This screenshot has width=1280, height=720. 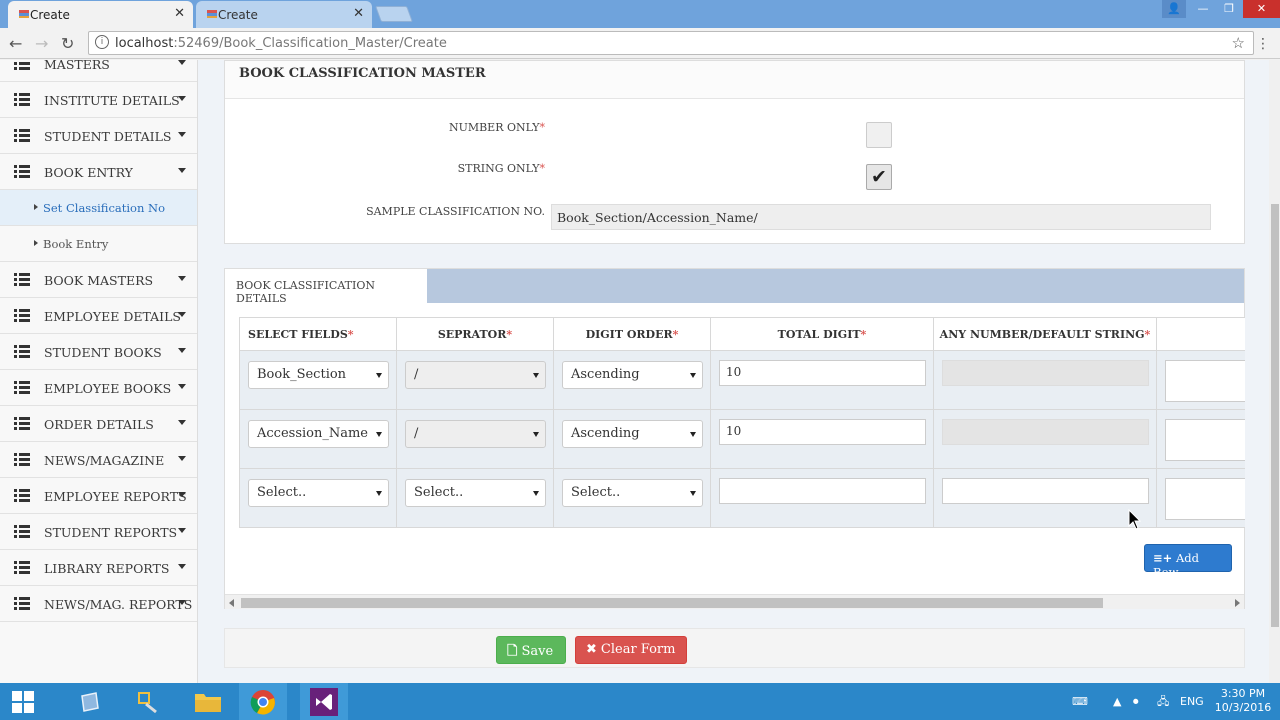 What do you see at coordinates (98, 604) in the screenshot?
I see `sidebar-item-news-mag-reports: NEWS/MAG. REPORTS` at bounding box center [98, 604].